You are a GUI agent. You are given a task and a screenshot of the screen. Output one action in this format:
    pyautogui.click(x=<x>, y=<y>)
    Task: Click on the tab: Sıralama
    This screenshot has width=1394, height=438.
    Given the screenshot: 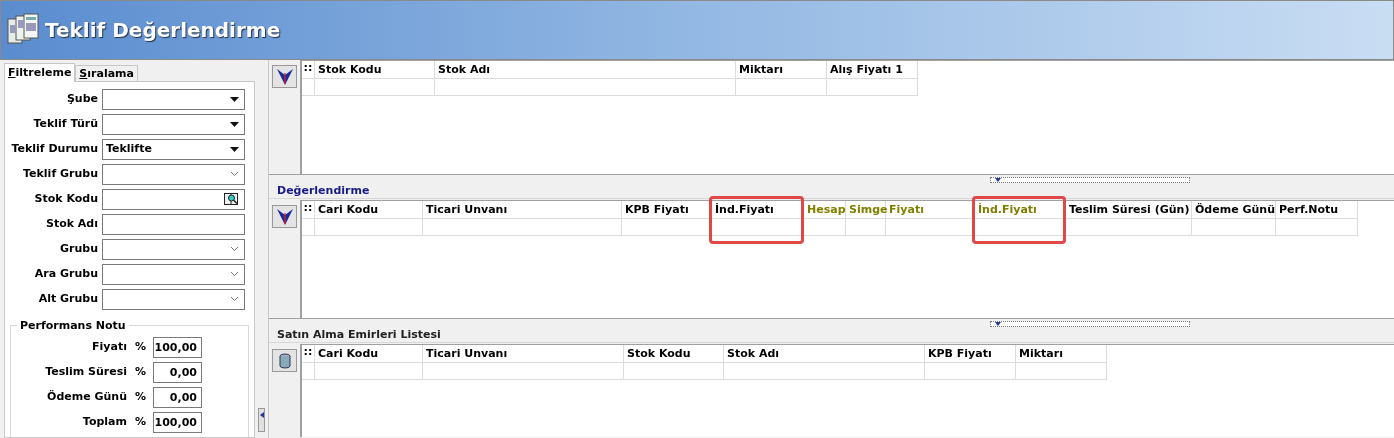 What is the action you would take?
    pyautogui.click(x=106, y=73)
    